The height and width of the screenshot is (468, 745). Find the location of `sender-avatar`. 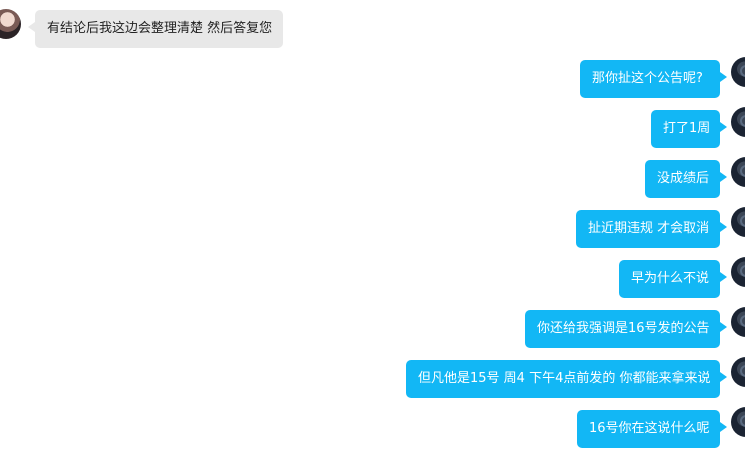

sender-avatar is located at coordinates (10, 24).